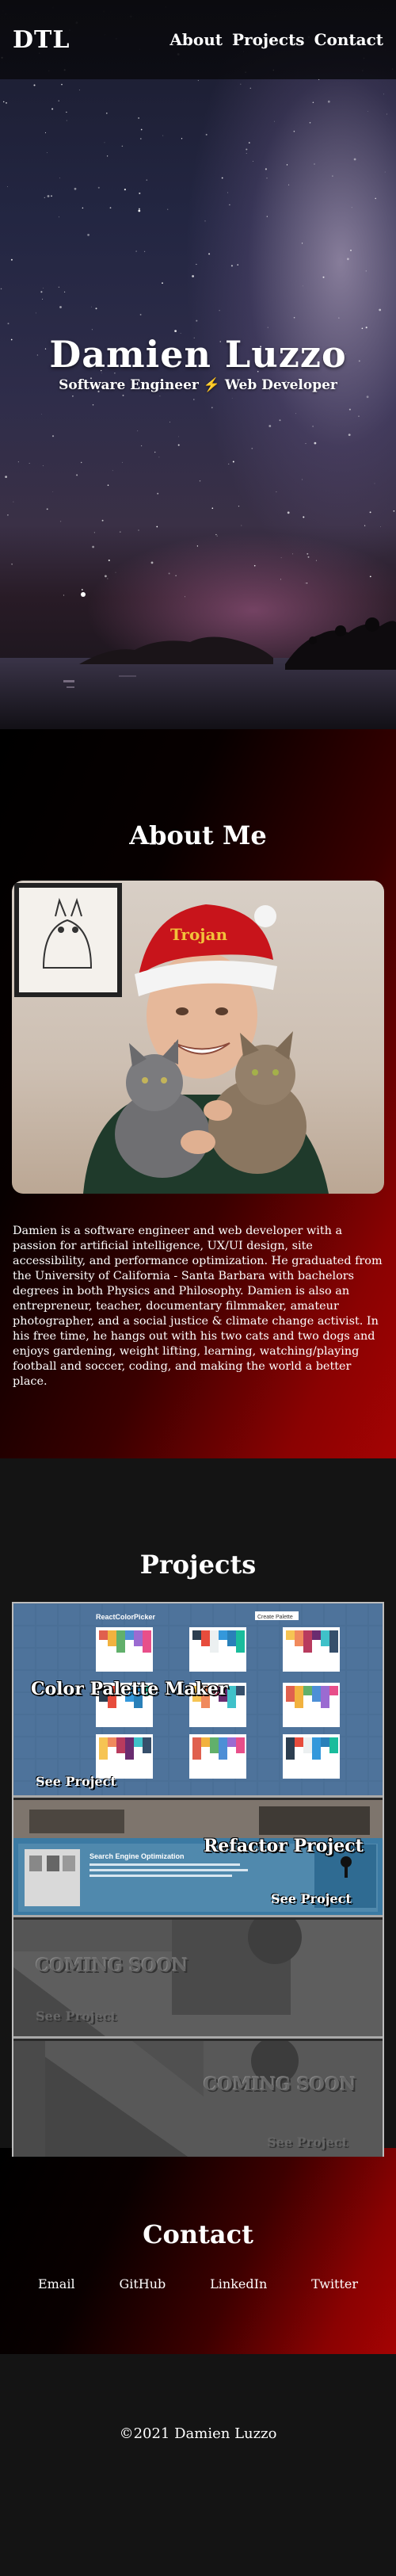 This screenshot has height=2576, width=396. What do you see at coordinates (41, 40) in the screenshot?
I see `site-logo: DTL` at bounding box center [41, 40].